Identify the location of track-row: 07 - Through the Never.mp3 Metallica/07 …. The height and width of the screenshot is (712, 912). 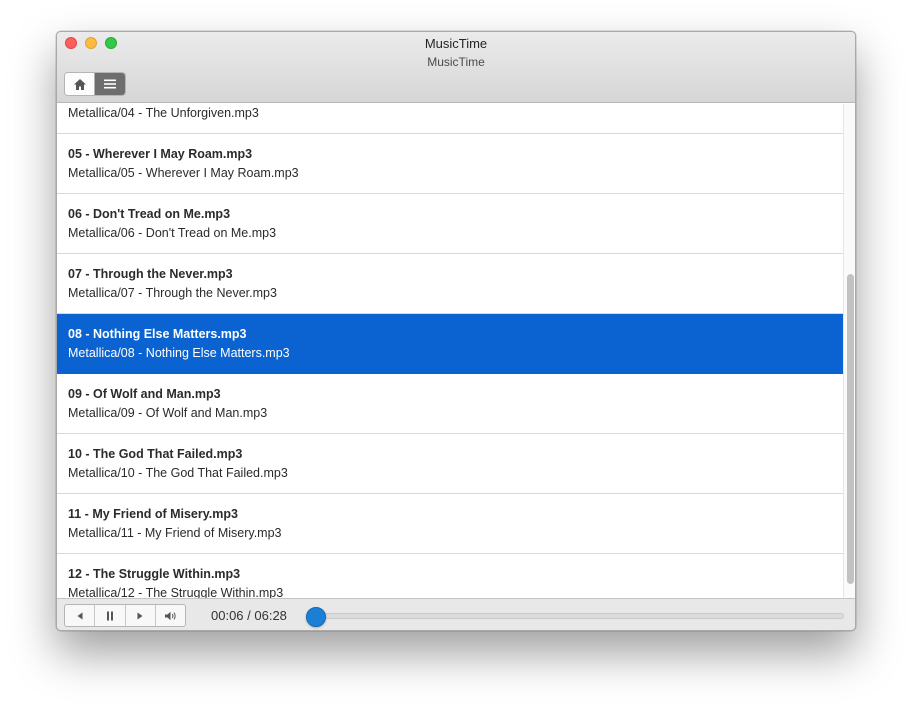
(450, 284).